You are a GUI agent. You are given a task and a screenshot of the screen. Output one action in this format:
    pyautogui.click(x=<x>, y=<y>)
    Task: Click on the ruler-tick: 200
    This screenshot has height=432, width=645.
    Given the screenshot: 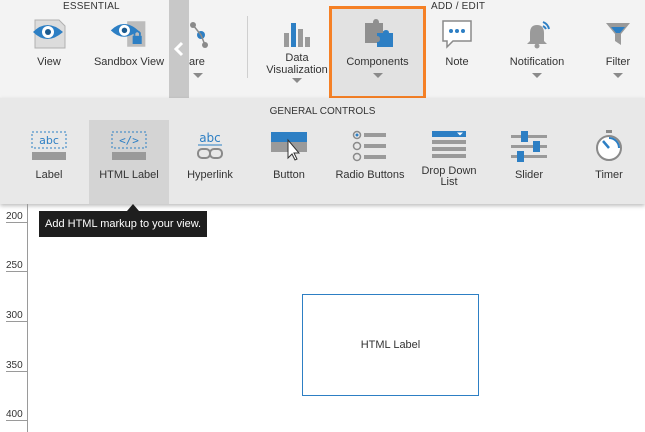 What is the action you would take?
    pyautogui.click(x=16, y=217)
    